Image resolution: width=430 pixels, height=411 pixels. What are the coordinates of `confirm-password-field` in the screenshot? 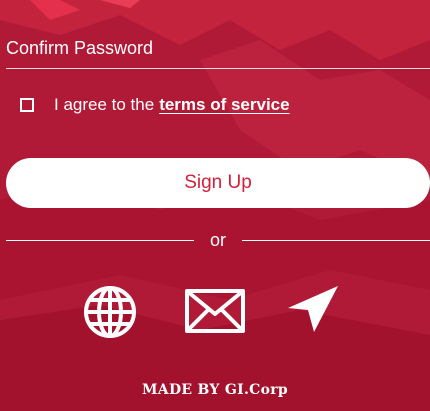 It's located at (218, 49).